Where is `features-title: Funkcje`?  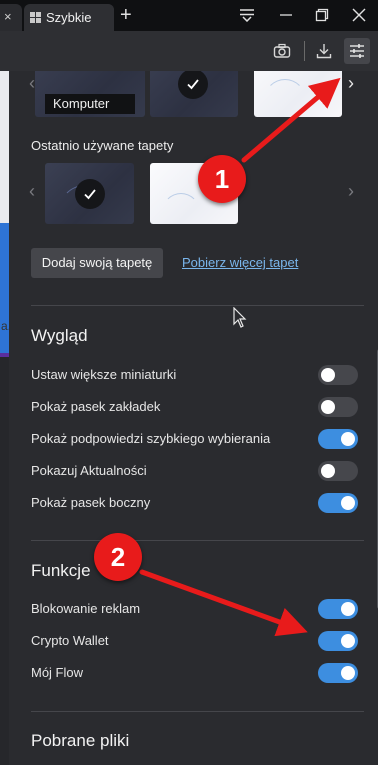
features-title: Funkcje is located at coordinates (61, 570).